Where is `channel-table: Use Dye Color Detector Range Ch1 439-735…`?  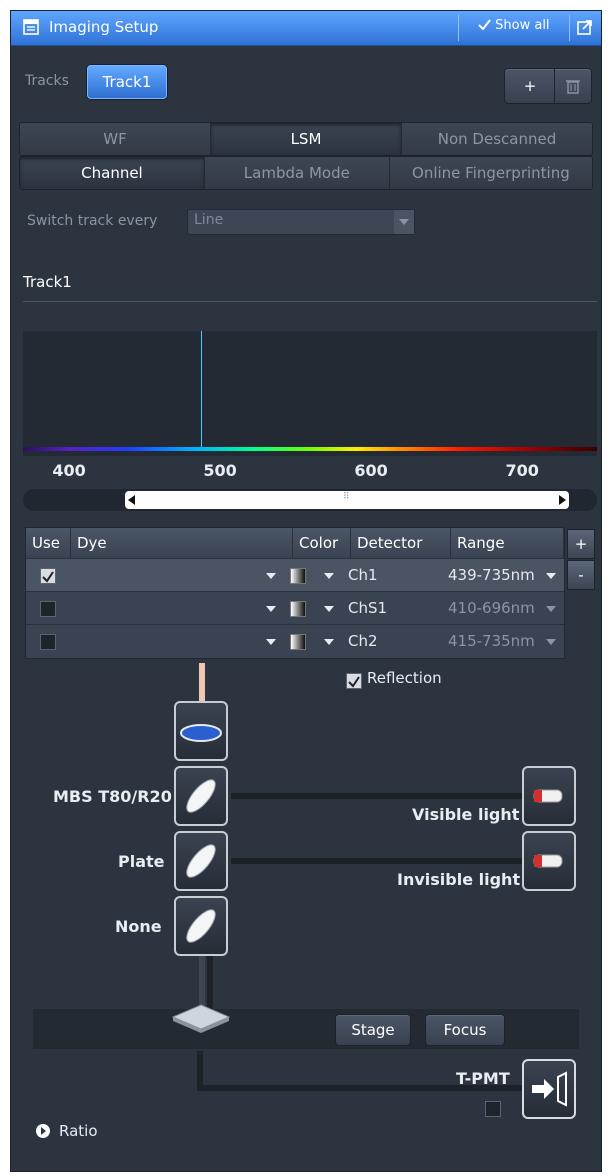 channel-table: Use Dye Color Detector Range Ch1 439-735… is located at coordinates (295, 593).